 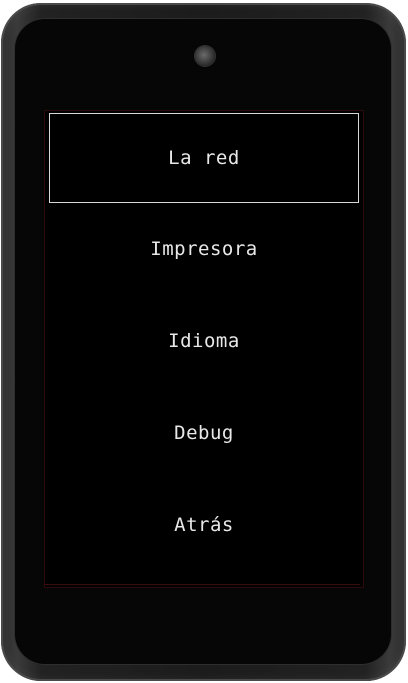 I want to click on menu-item-impresora: Impresora, so click(x=204, y=249).